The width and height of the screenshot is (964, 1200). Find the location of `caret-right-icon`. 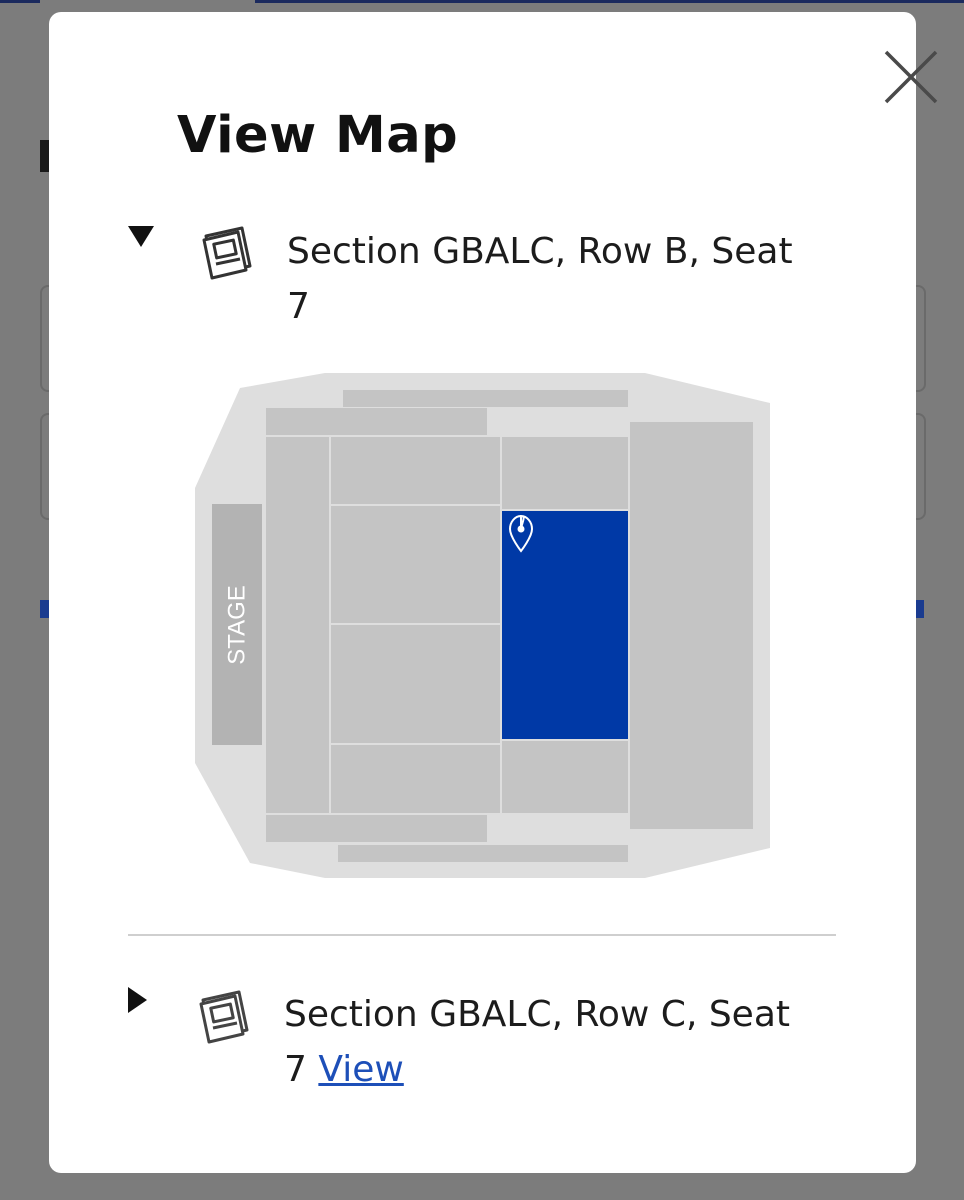

caret-right-icon is located at coordinates (138, 1000).